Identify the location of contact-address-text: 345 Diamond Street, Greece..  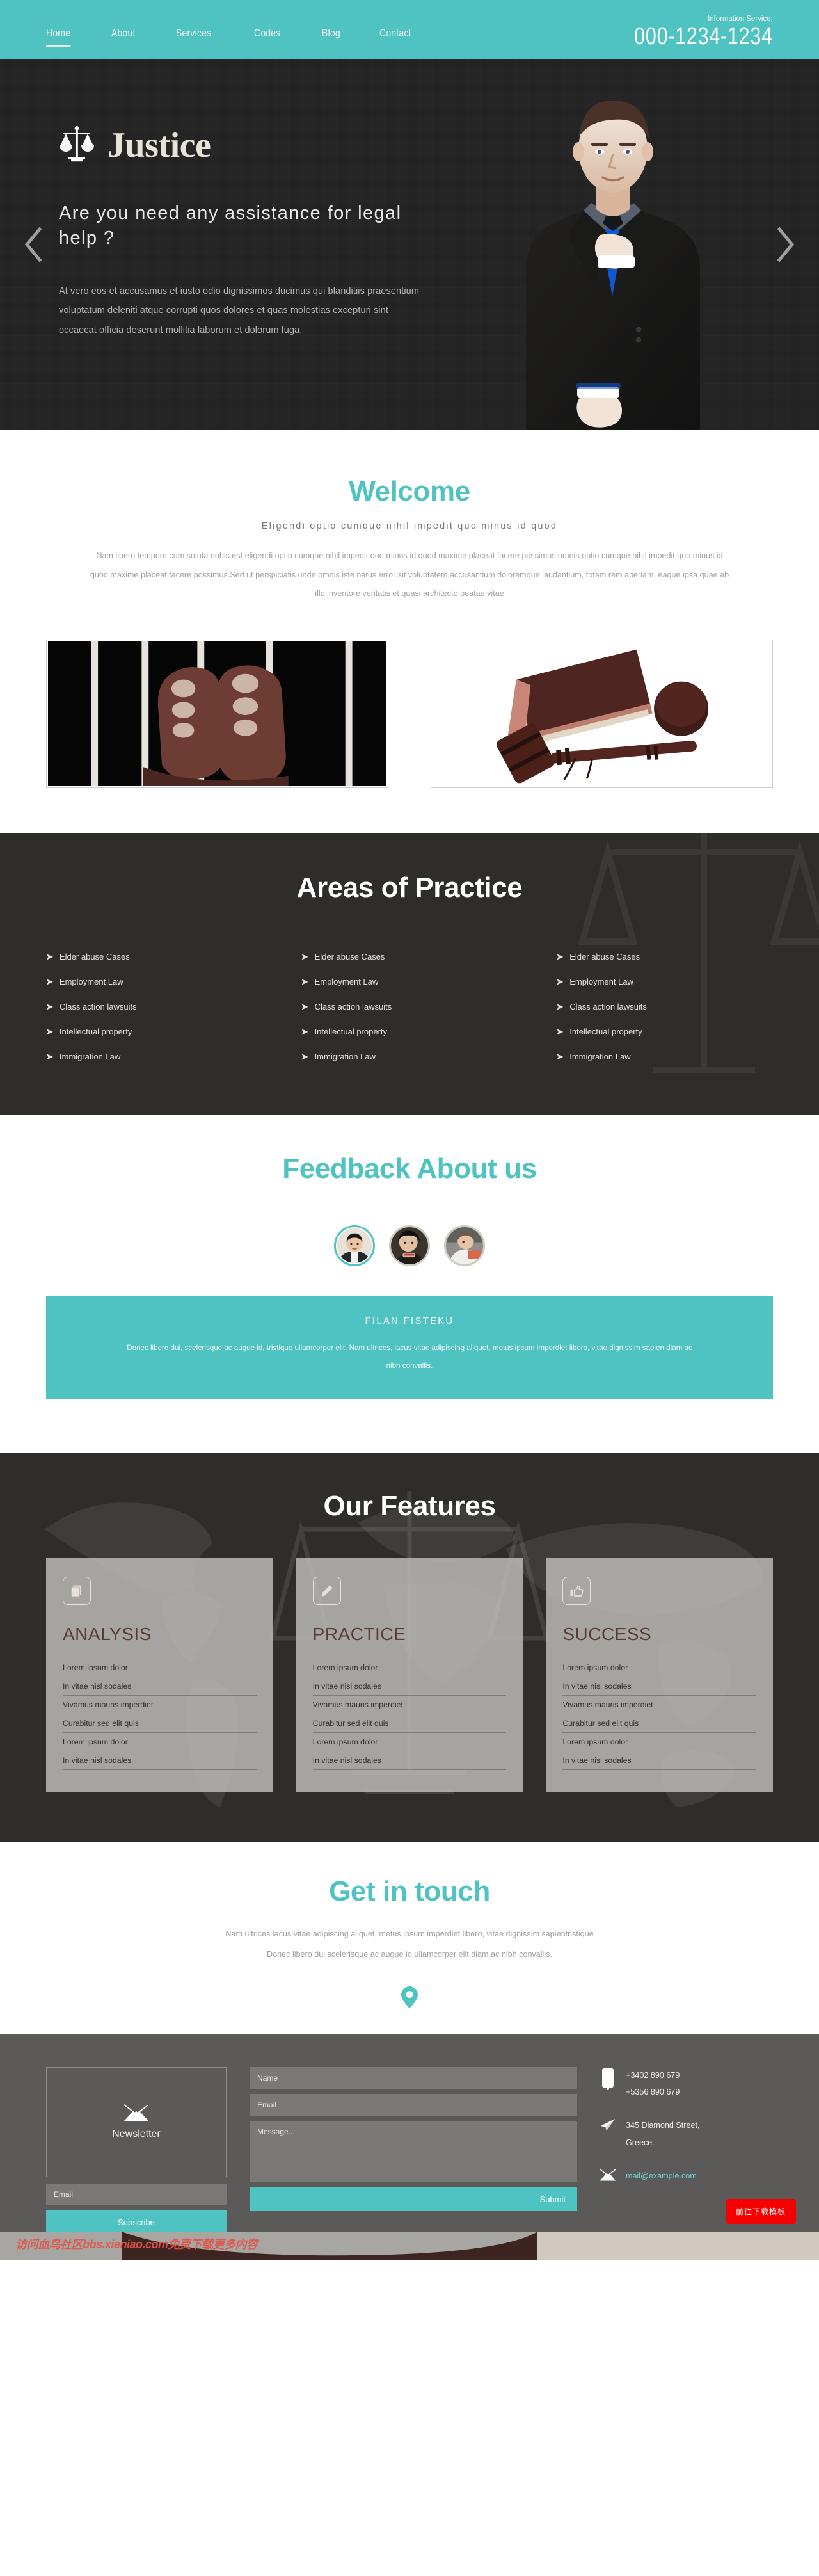
(663, 2134).